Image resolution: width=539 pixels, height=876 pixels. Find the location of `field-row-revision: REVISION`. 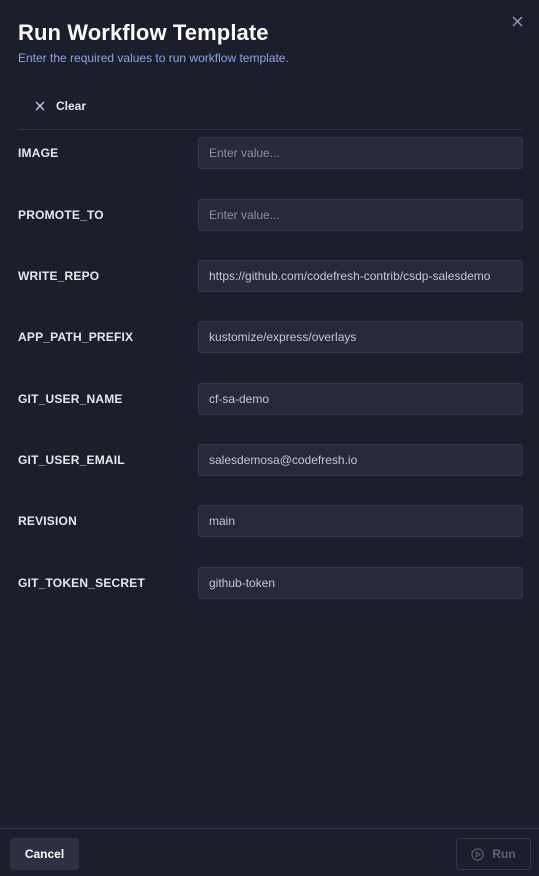

field-row-revision: REVISION is located at coordinates (270, 521).